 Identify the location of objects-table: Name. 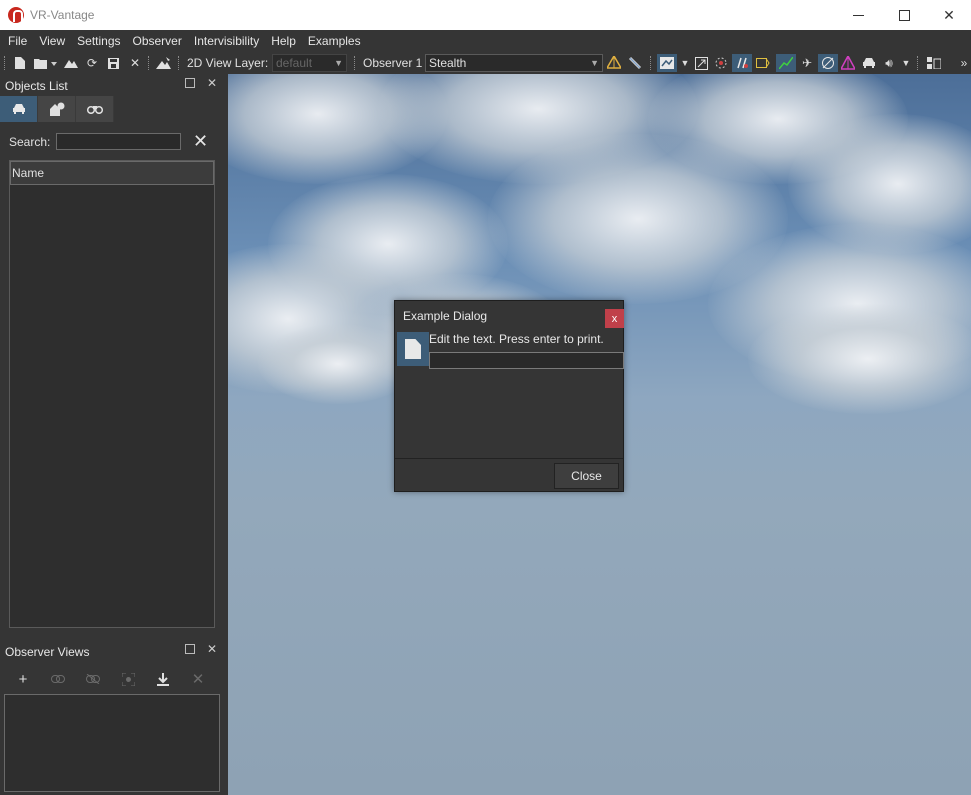
(112, 394).